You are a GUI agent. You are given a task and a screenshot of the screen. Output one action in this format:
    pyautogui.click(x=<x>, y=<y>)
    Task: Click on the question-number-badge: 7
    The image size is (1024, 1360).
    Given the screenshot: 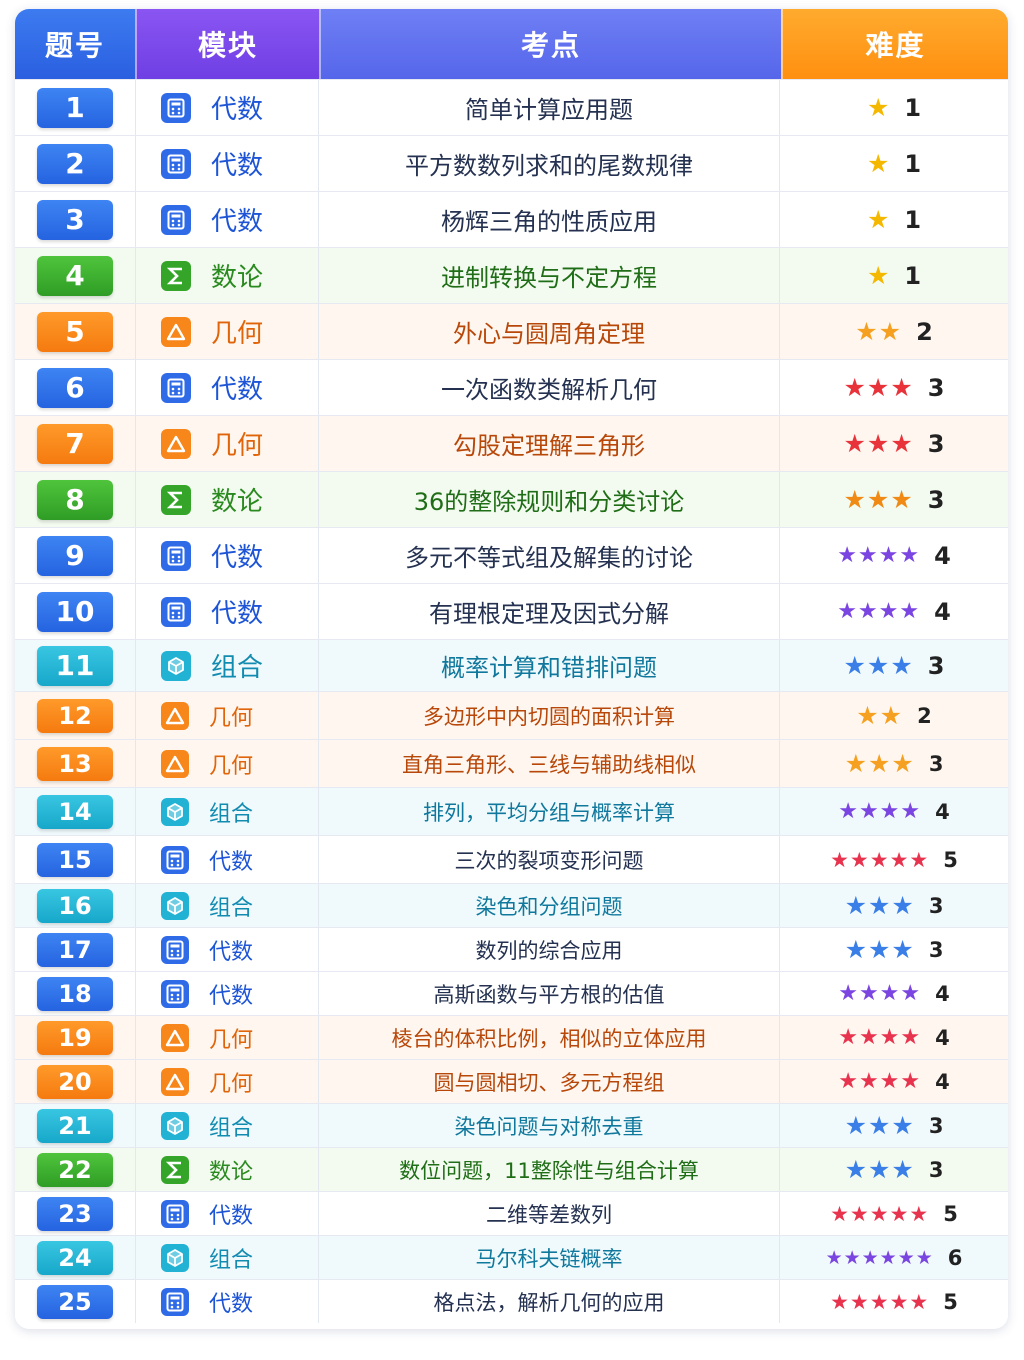 What is the action you would take?
    pyautogui.click(x=75, y=443)
    